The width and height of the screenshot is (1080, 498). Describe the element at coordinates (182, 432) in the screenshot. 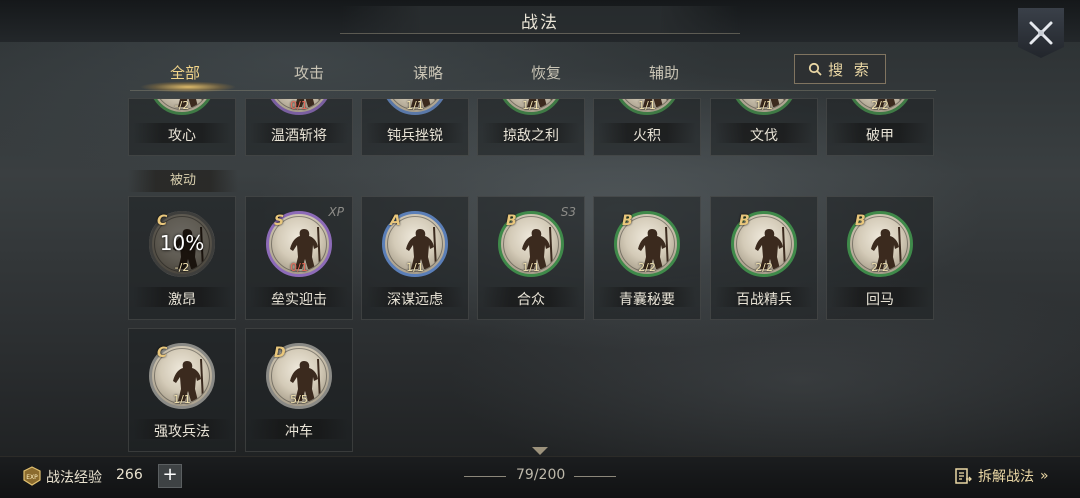

I see `tactic-name: 强攻兵法` at that location.